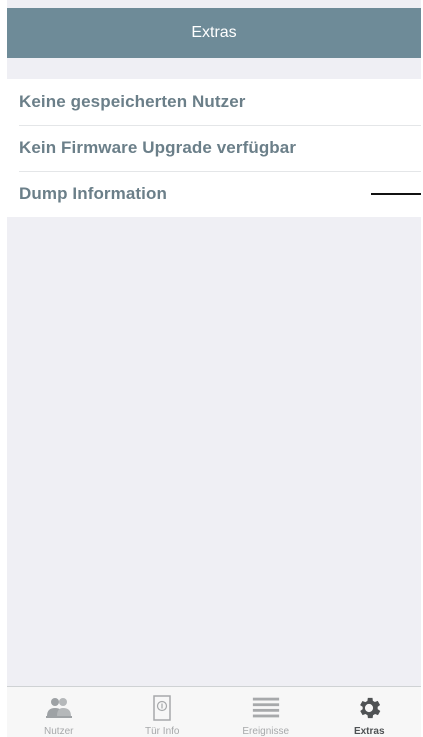 Image resolution: width=423 pixels, height=737 pixels. I want to click on tab-ereignisse: Ereignisse, so click(266, 712).